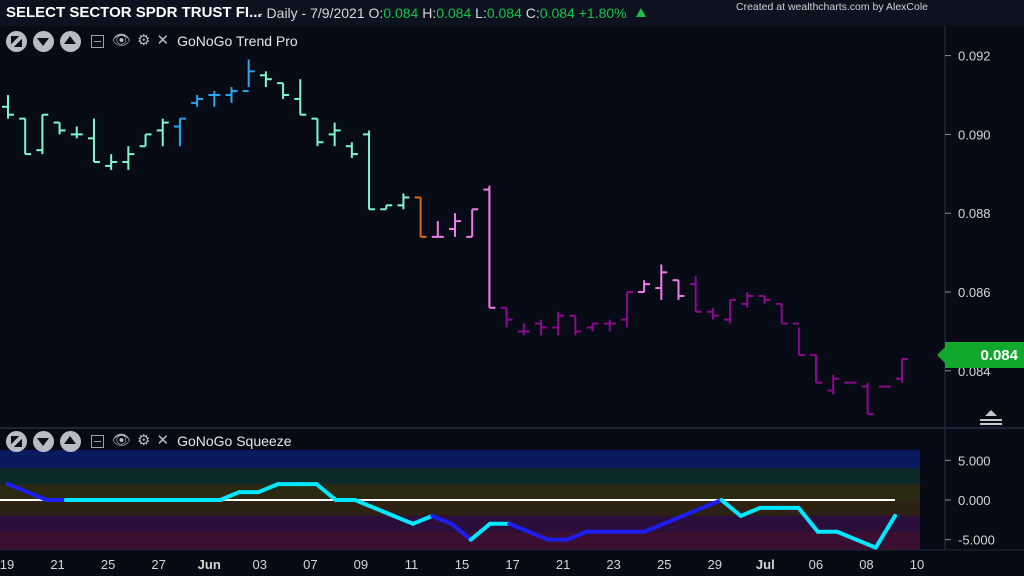  What do you see at coordinates (976, 540) in the screenshot?
I see `oscillator-tick-label: -5.000` at bounding box center [976, 540].